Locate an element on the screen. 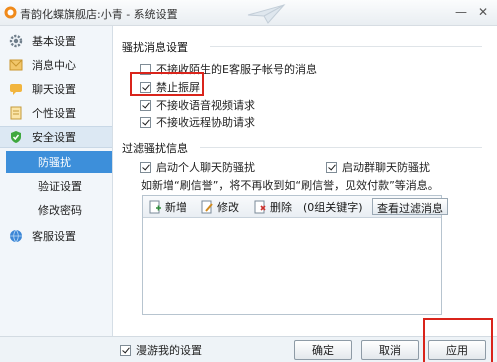  sidebar-item-label: 聊天设置 is located at coordinates (54, 89).